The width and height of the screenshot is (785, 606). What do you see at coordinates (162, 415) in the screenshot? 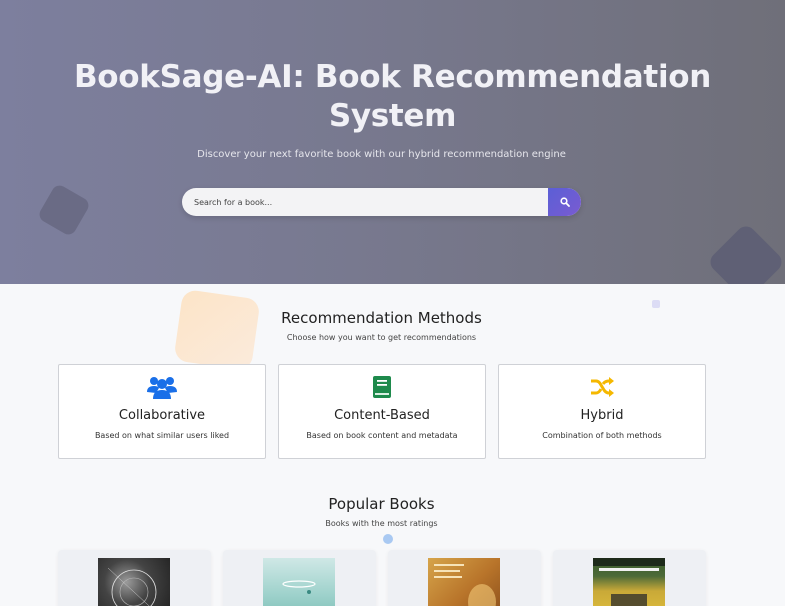
I see `method-title: Collaborative` at bounding box center [162, 415].